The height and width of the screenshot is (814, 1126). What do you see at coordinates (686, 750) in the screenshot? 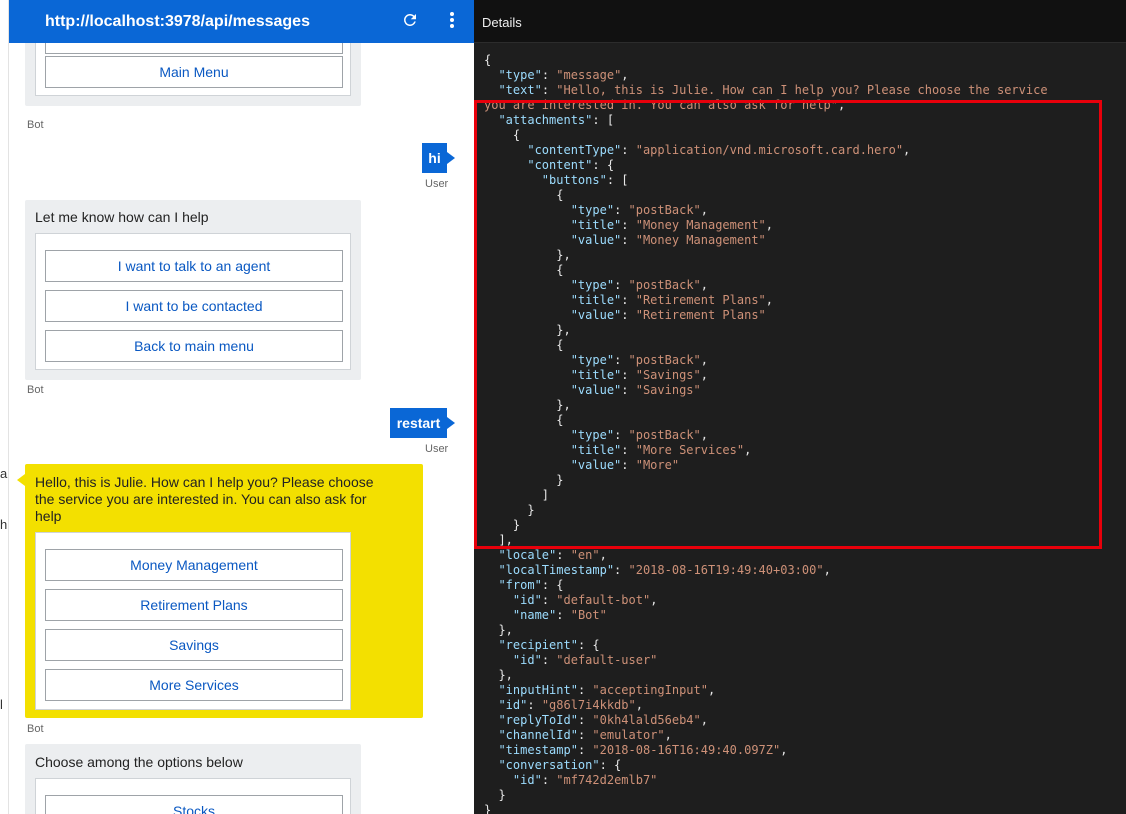
I see `json-string: "2018-08-16T16:49:40.097Z"` at bounding box center [686, 750].